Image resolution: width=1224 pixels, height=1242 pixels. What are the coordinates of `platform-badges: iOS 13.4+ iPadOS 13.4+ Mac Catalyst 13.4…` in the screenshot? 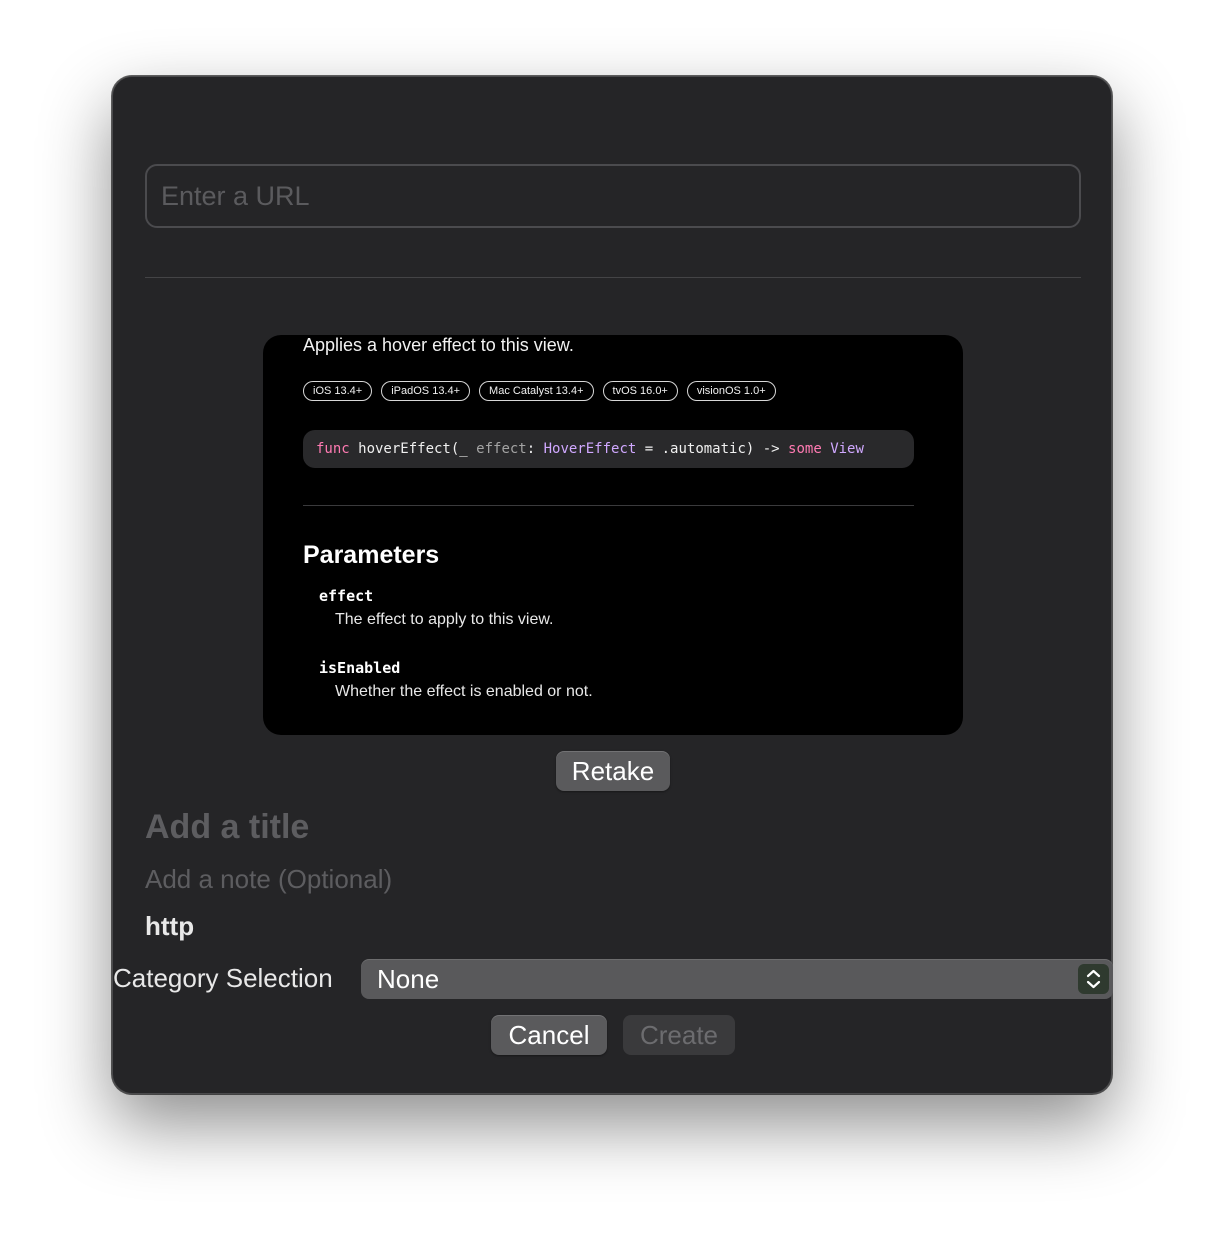 It's located at (539, 391).